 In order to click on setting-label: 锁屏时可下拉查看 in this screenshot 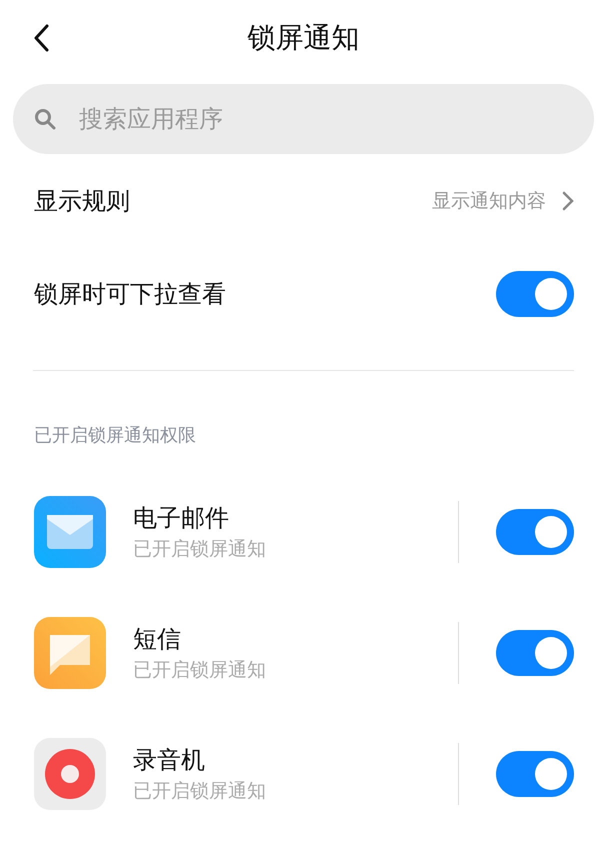, I will do `click(130, 294)`.